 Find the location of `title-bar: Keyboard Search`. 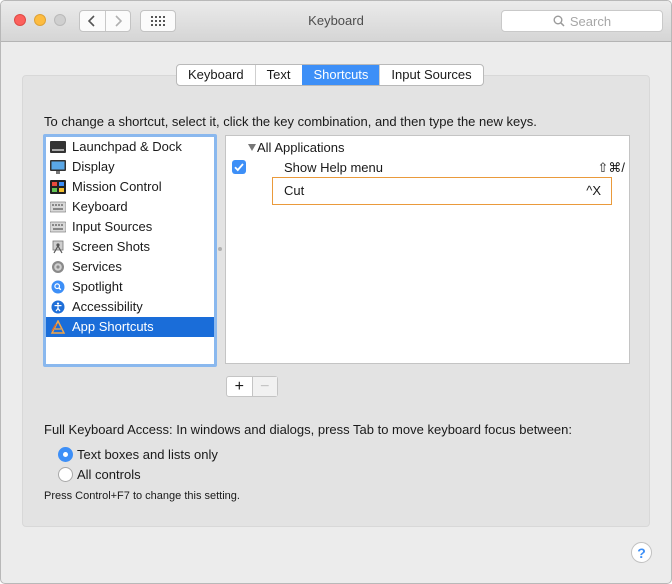

title-bar: Keyboard Search is located at coordinates (336, 21).